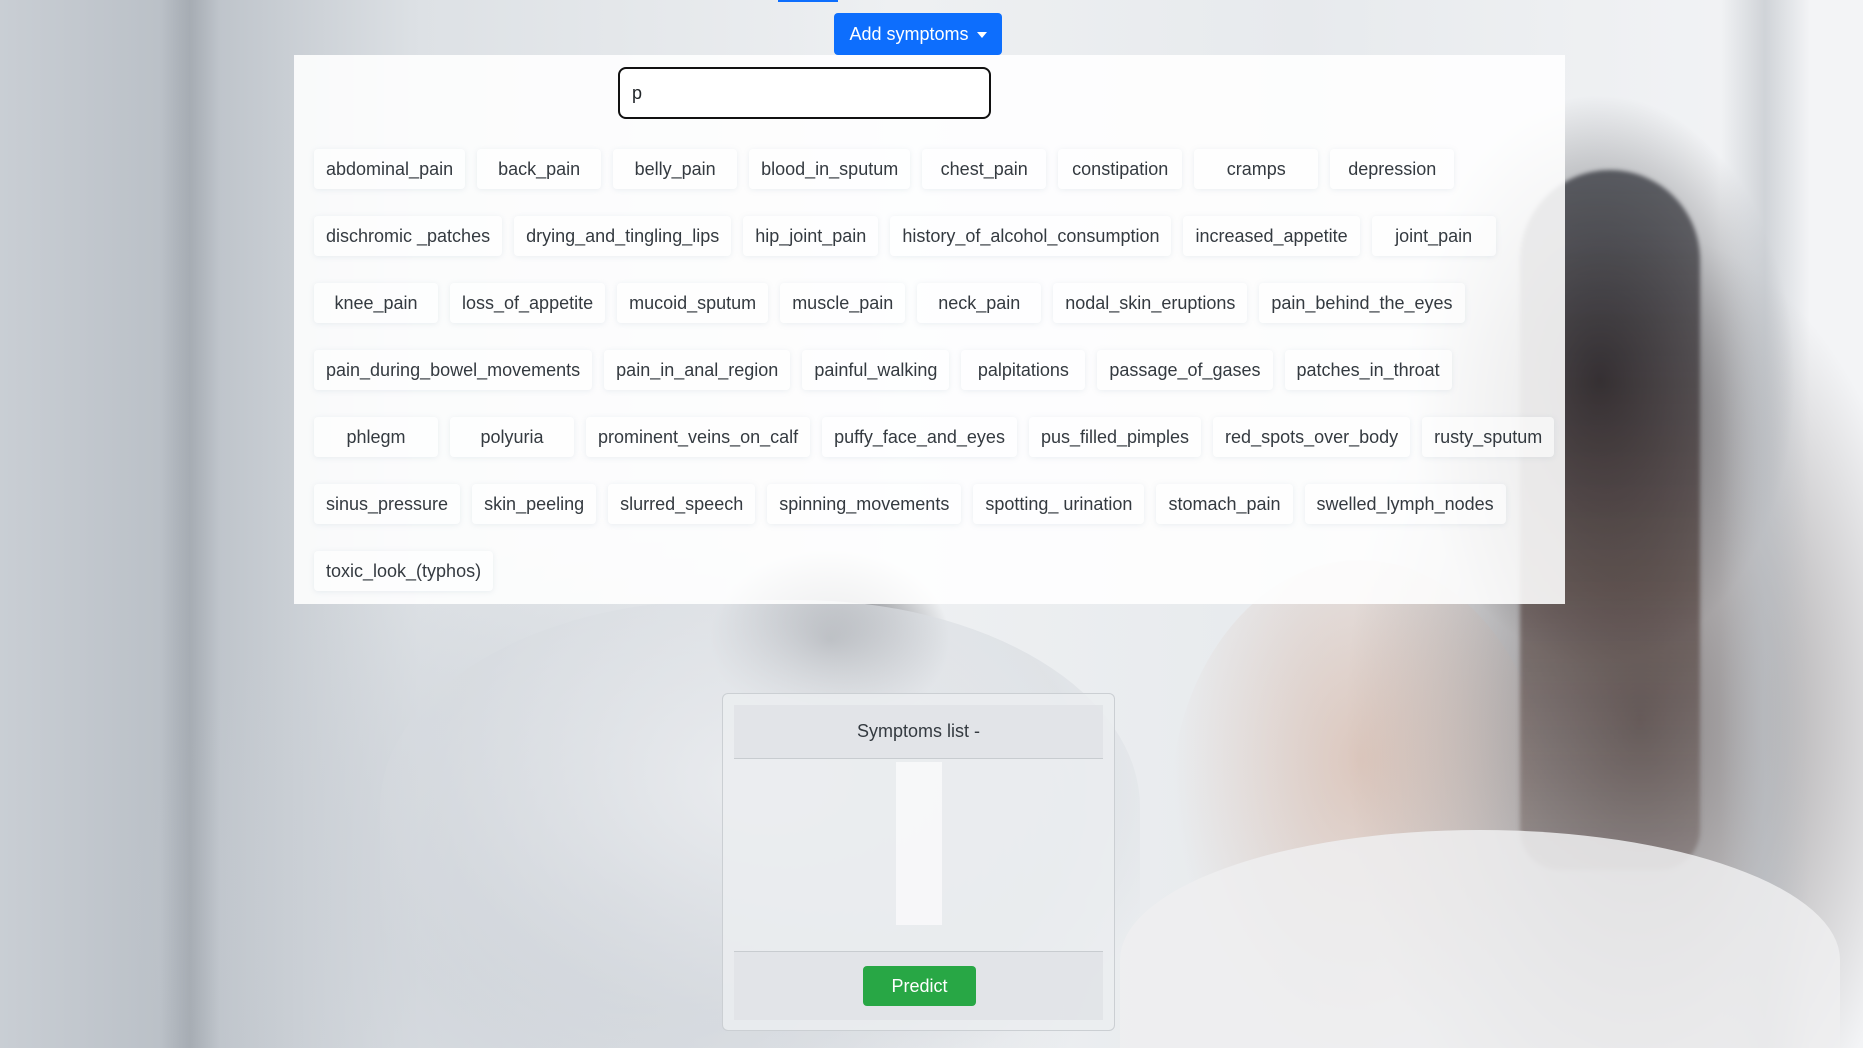 The width and height of the screenshot is (1863, 1048). What do you see at coordinates (528, 303) in the screenshot?
I see `symptom-option: loss_of_appetite` at bounding box center [528, 303].